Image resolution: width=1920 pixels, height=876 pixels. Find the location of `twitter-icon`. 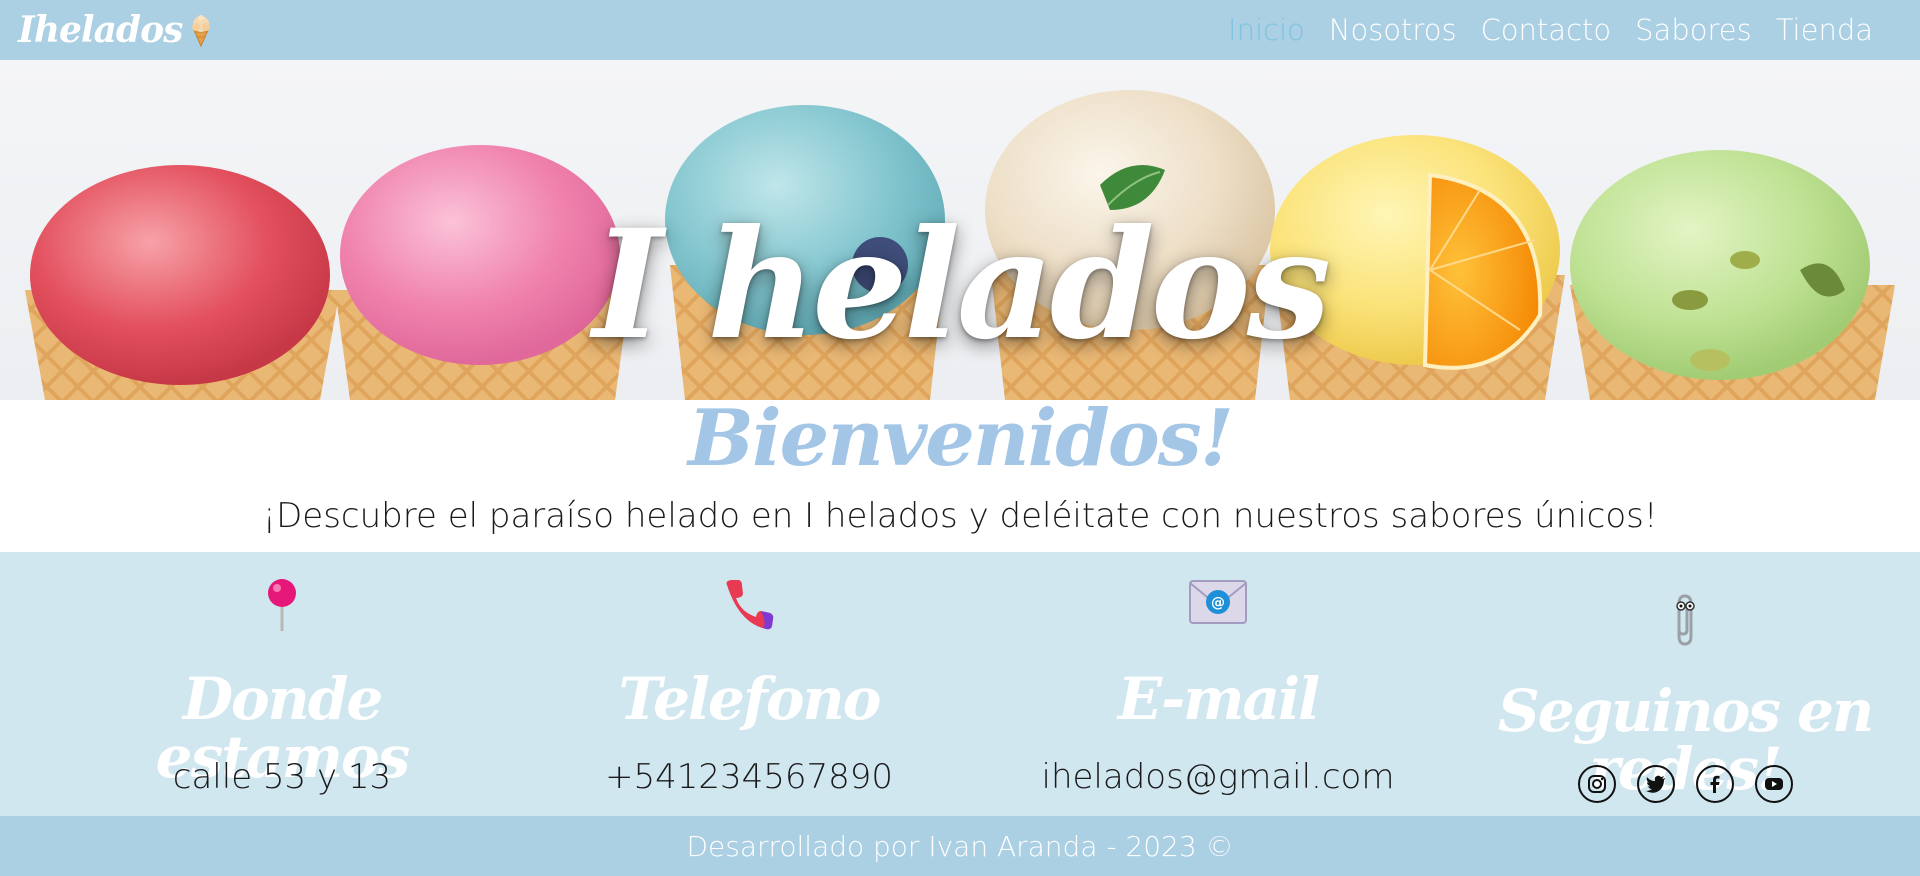

twitter-icon is located at coordinates (1655, 784).